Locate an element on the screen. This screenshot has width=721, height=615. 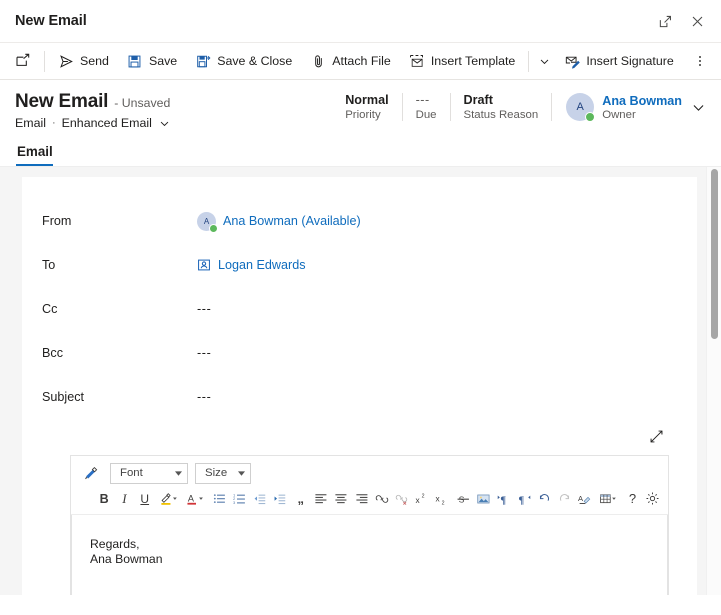
send-button: Send is located at coordinates (83, 61).